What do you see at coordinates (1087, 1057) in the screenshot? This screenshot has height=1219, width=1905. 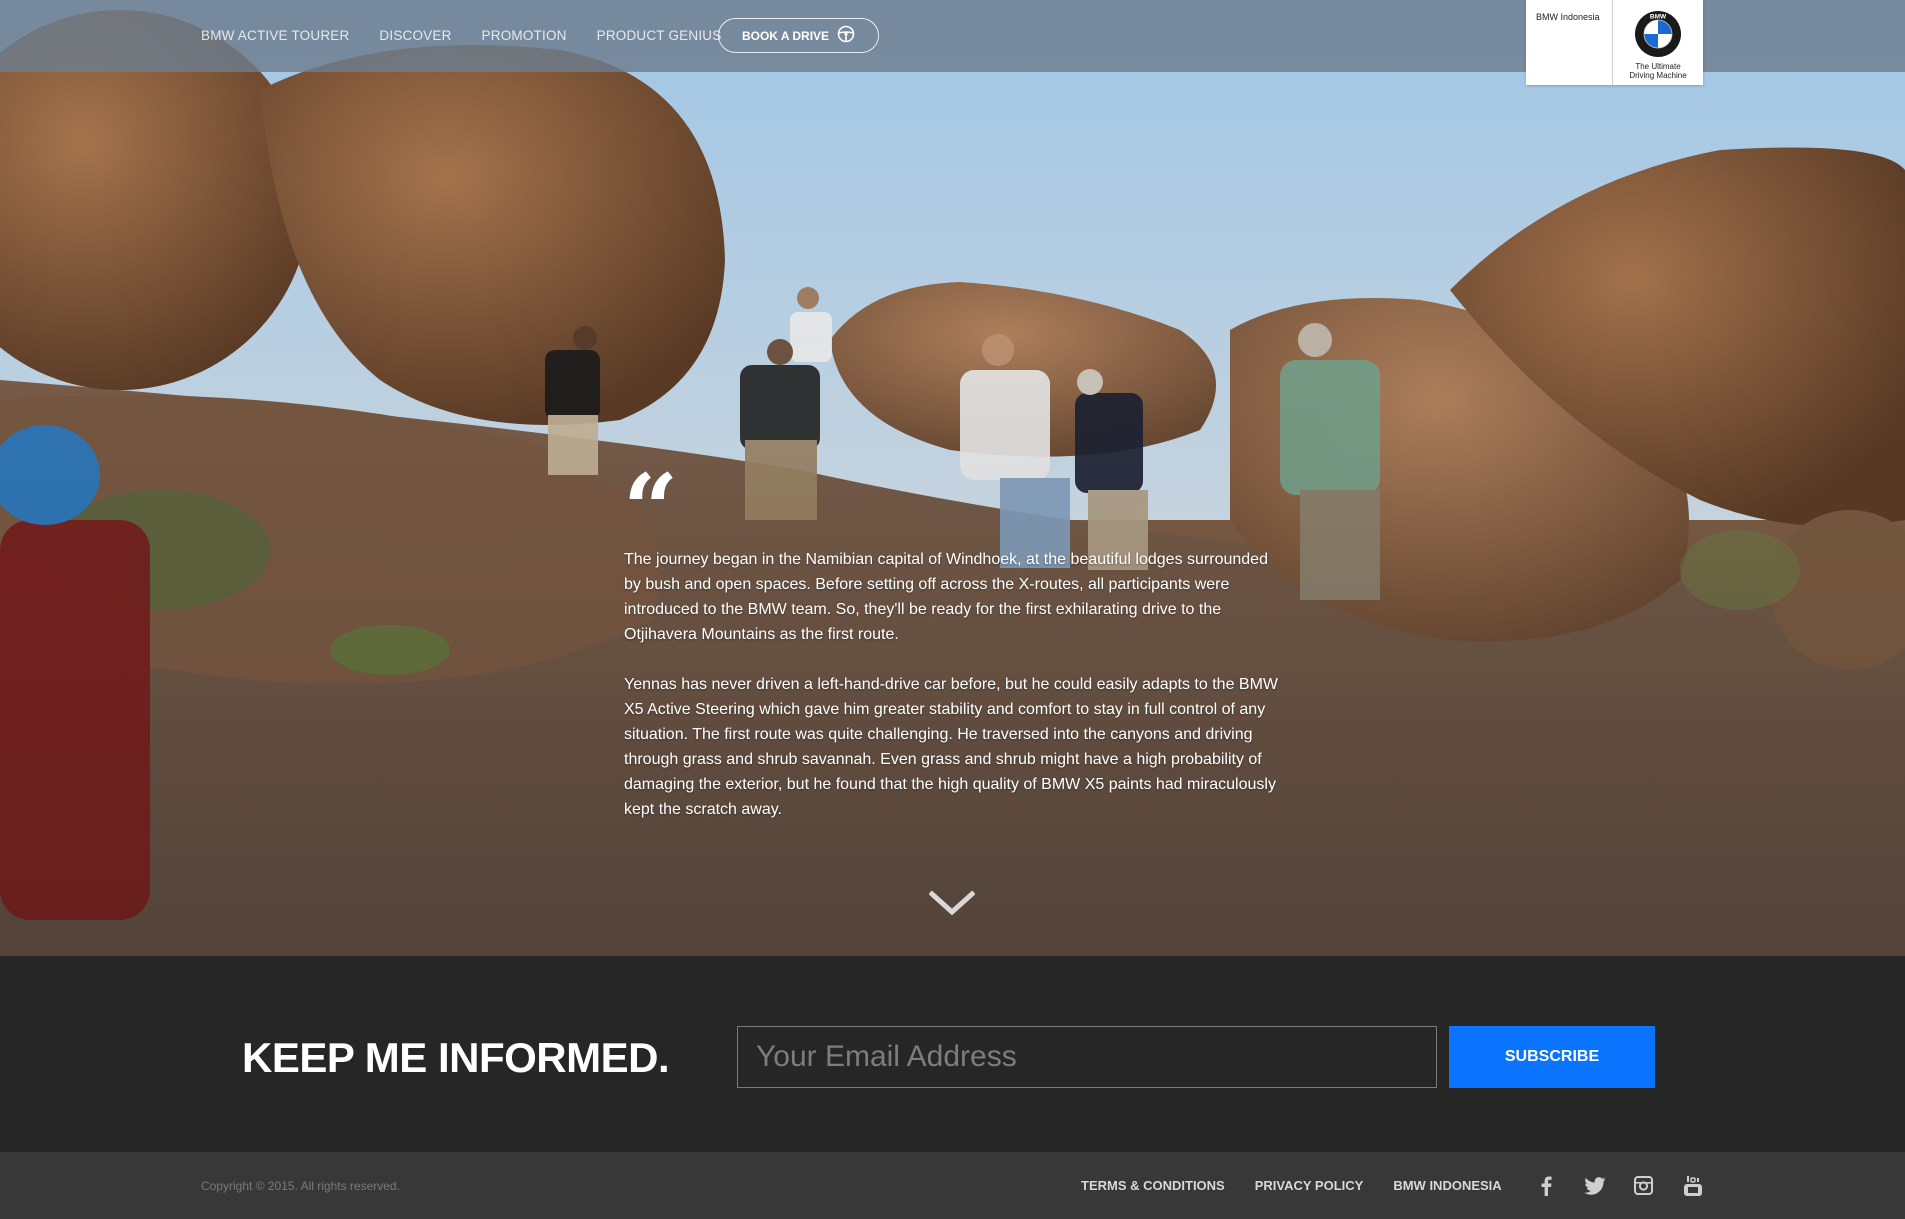 I see `email-field` at bounding box center [1087, 1057].